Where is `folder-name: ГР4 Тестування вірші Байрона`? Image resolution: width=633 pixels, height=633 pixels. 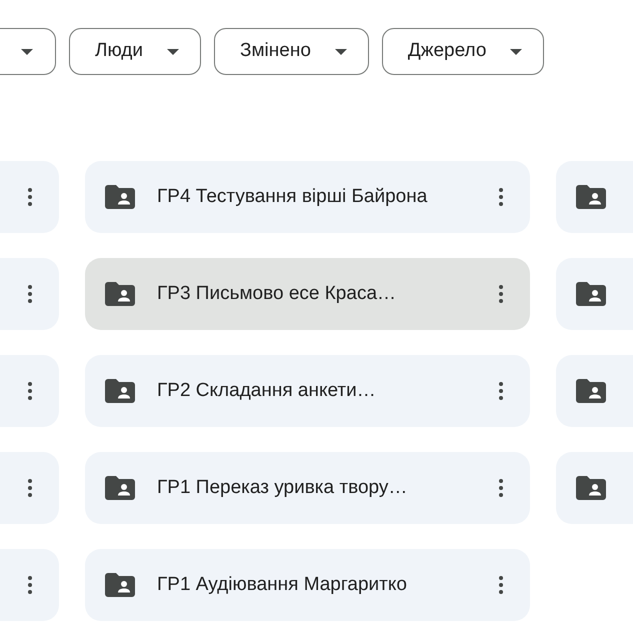 folder-name: ГР4 Тестування вірші Байрона is located at coordinates (292, 196).